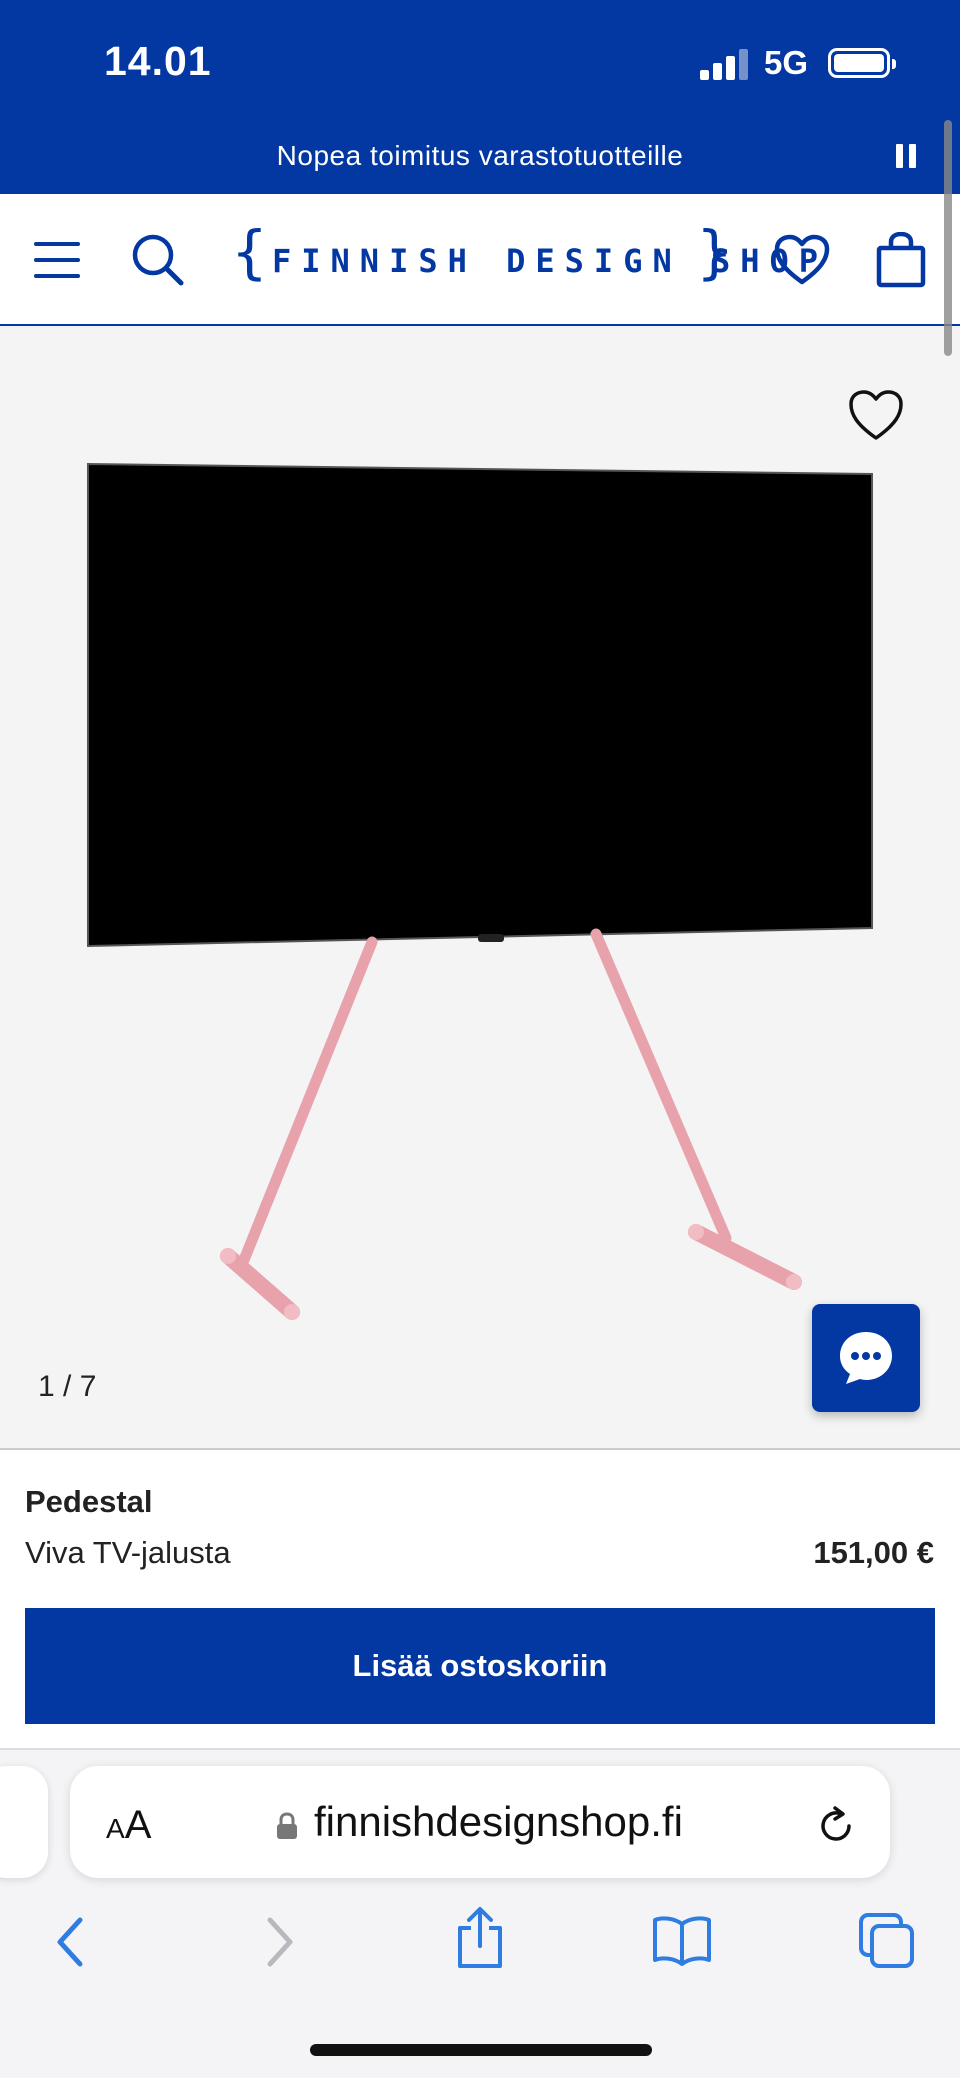  Describe the element at coordinates (89, 1502) in the screenshot. I see `product-brand: Pedestal` at that location.